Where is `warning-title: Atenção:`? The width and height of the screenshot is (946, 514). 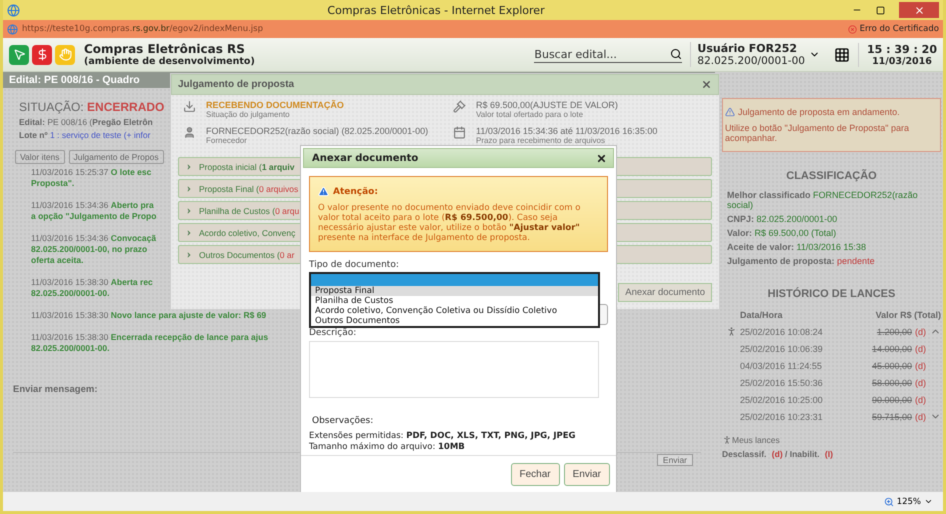 warning-title: Atenção: is located at coordinates (355, 191).